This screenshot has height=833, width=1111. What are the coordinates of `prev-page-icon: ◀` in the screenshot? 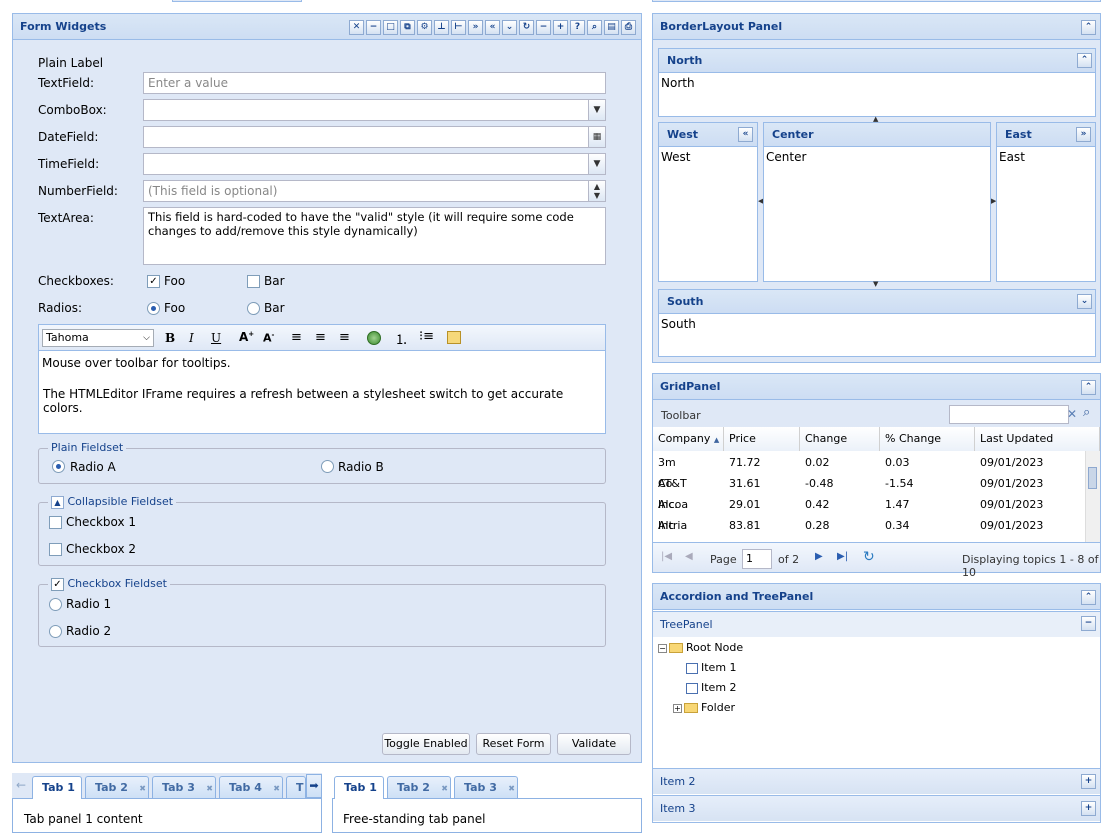 It's located at (689, 556).